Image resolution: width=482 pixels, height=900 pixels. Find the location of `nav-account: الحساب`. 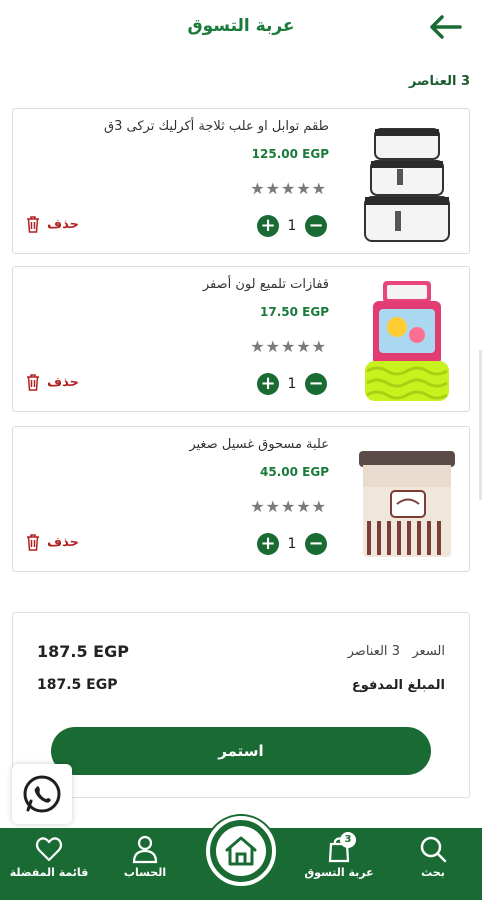

nav-account: الحساب is located at coordinates (145, 856).